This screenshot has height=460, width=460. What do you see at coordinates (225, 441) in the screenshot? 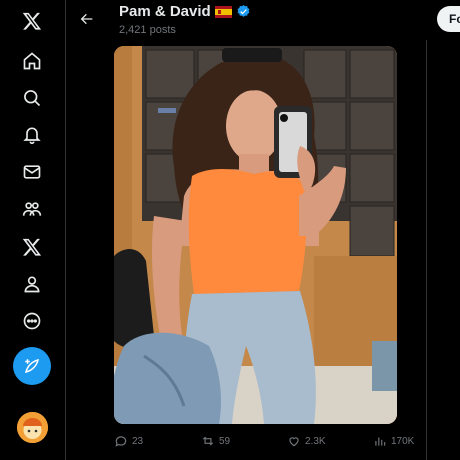
I see `repost-count: 59` at bounding box center [225, 441].